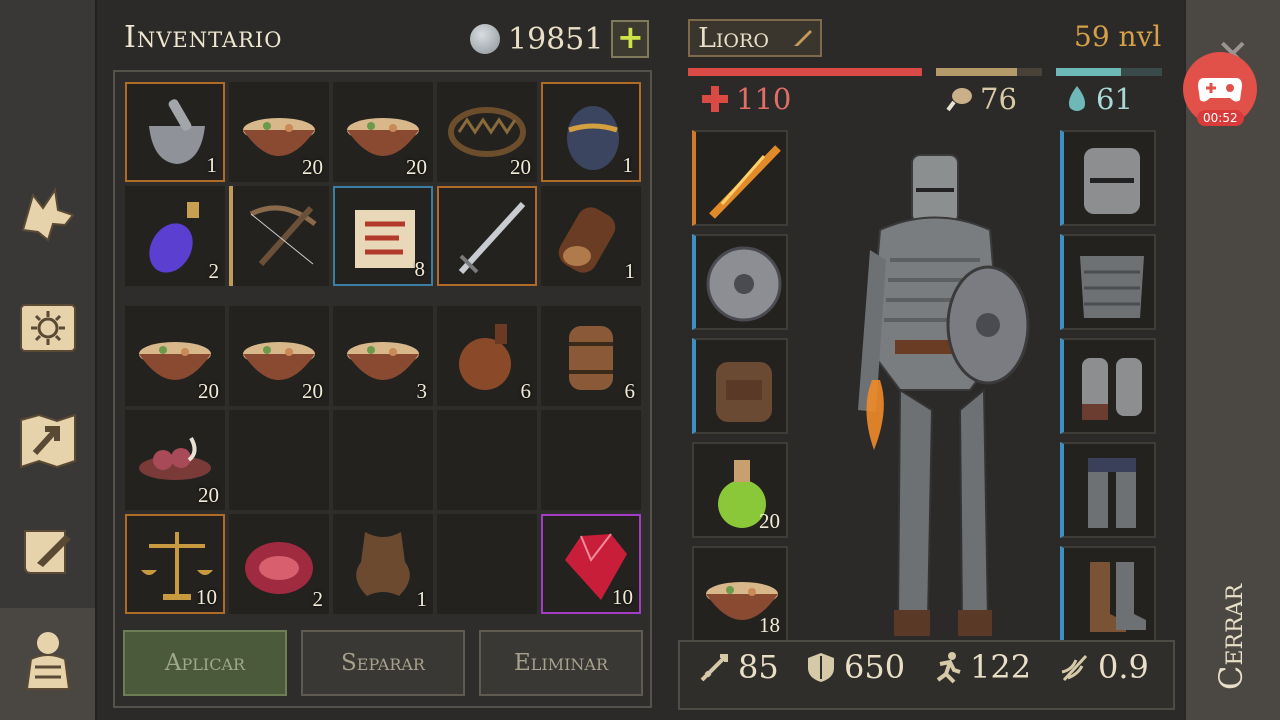 This screenshot has height=720, width=1280. I want to click on item-count: 10, so click(206, 597).